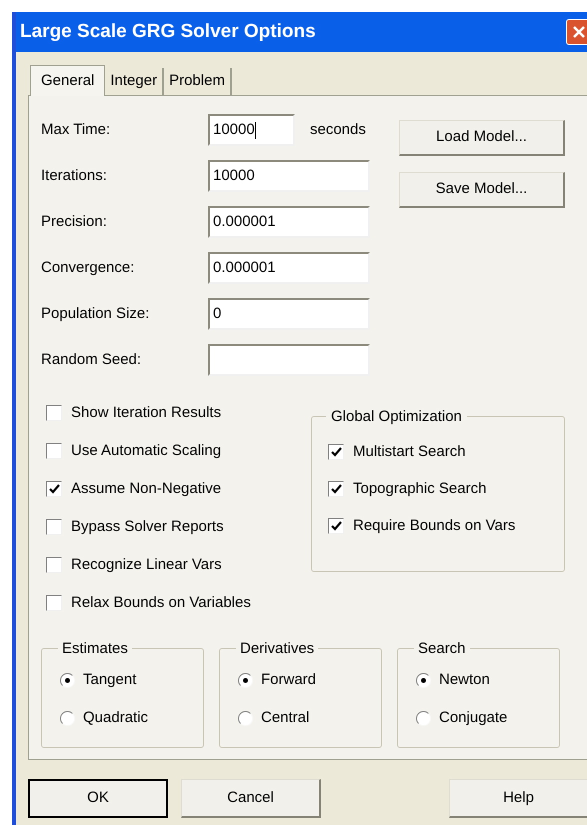 The height and width of the screenshot is (825, 587). I want to click on dialog-button: OK, so click(98, 798).